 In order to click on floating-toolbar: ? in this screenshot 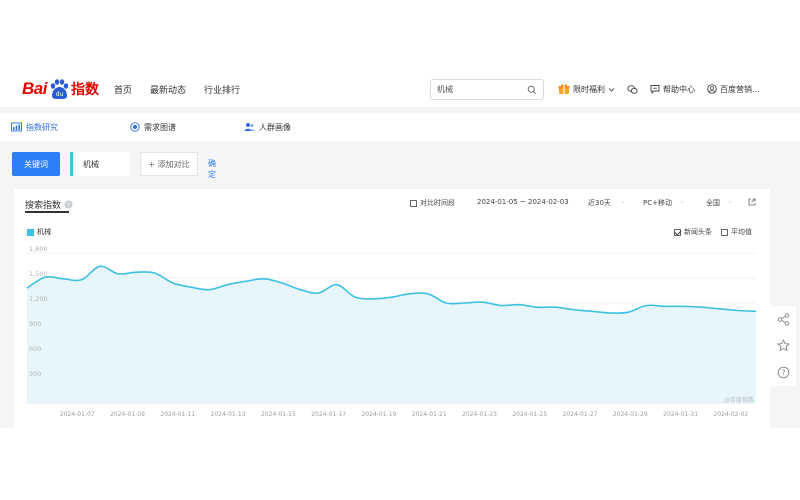, I will do `click(783, 346)`.